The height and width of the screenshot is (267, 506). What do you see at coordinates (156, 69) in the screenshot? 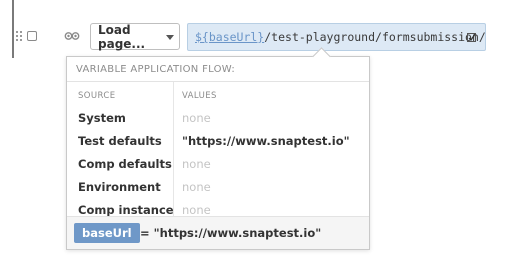
I see `popover-title: VARIABLE APPLICATION FLOW:` at bounding box center [156, 69].